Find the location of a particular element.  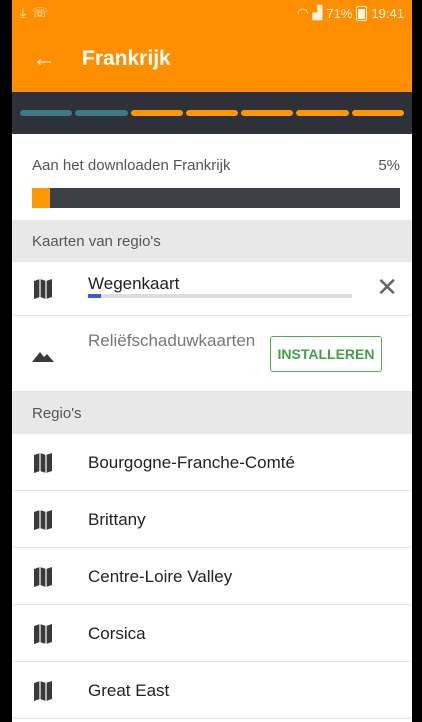

segment-progress is located at coordinates (212, 113).